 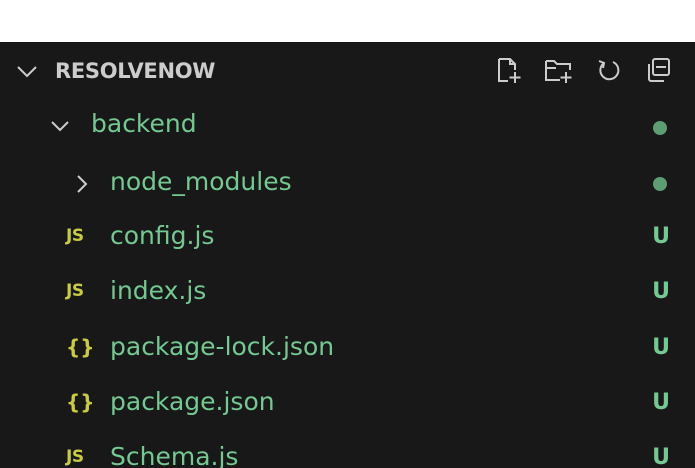 I want to click on explorer-section-header: RESOLVENOW, so click(x=347, y=71).